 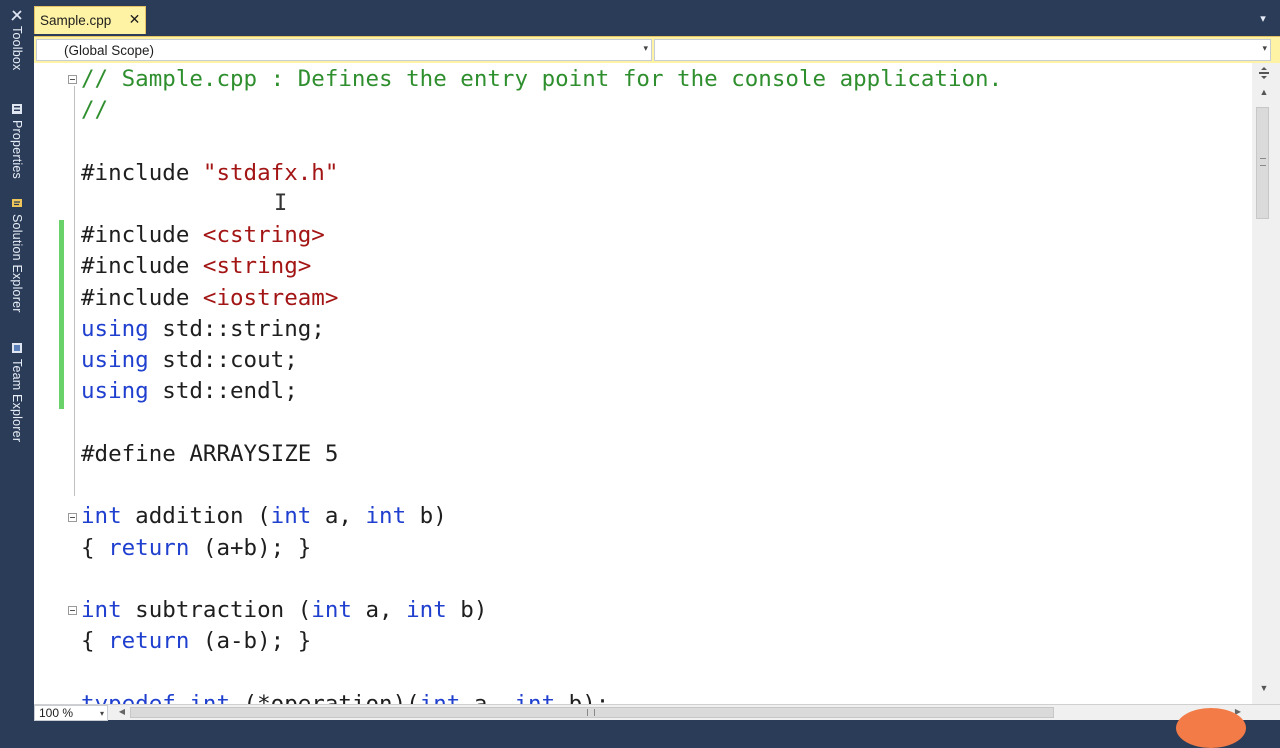 What do you see at coordinates (17, 109) in the screenshot?
I see `properties-icon` at bounding box center [17, 109].